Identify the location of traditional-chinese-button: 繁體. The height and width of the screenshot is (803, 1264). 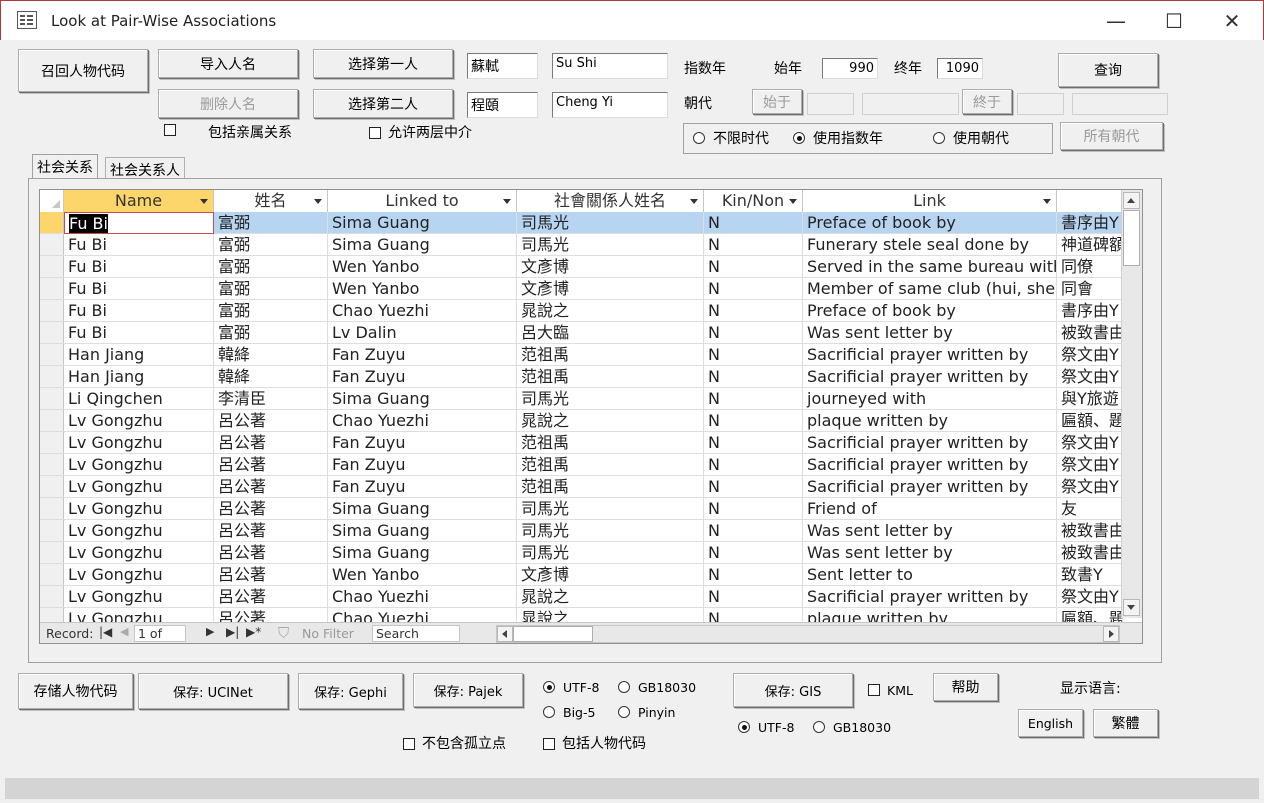
(1125, 723).